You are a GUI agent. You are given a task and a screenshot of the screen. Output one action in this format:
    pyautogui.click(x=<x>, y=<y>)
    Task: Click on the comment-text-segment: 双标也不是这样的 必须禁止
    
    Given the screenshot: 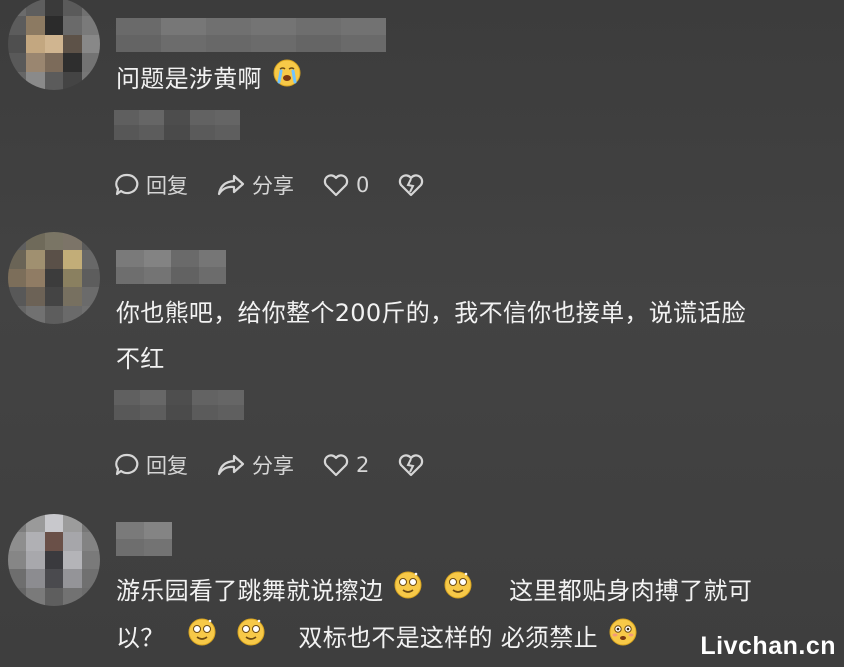 What is the action you would take?
    pyautogui.click(x=448, y=638)
    